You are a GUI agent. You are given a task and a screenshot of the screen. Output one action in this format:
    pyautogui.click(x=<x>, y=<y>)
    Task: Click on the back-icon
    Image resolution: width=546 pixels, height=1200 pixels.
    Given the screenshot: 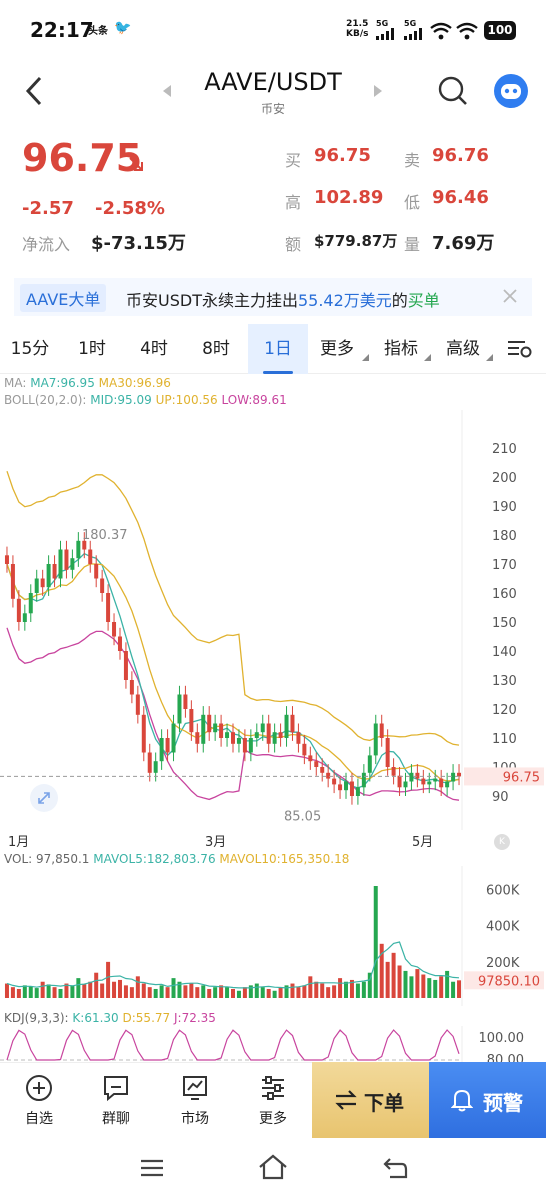 What is the action you would take?
    pyautogui.click(x=395, y=1168)
    